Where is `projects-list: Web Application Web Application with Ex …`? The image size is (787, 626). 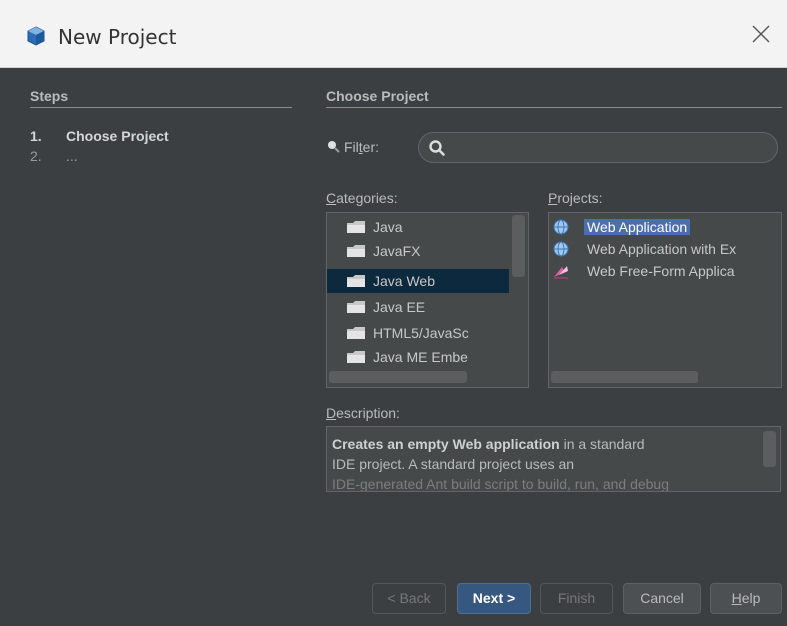 projects-list: Web Application Web Application with Ex … is located at coordinates (665, 300).